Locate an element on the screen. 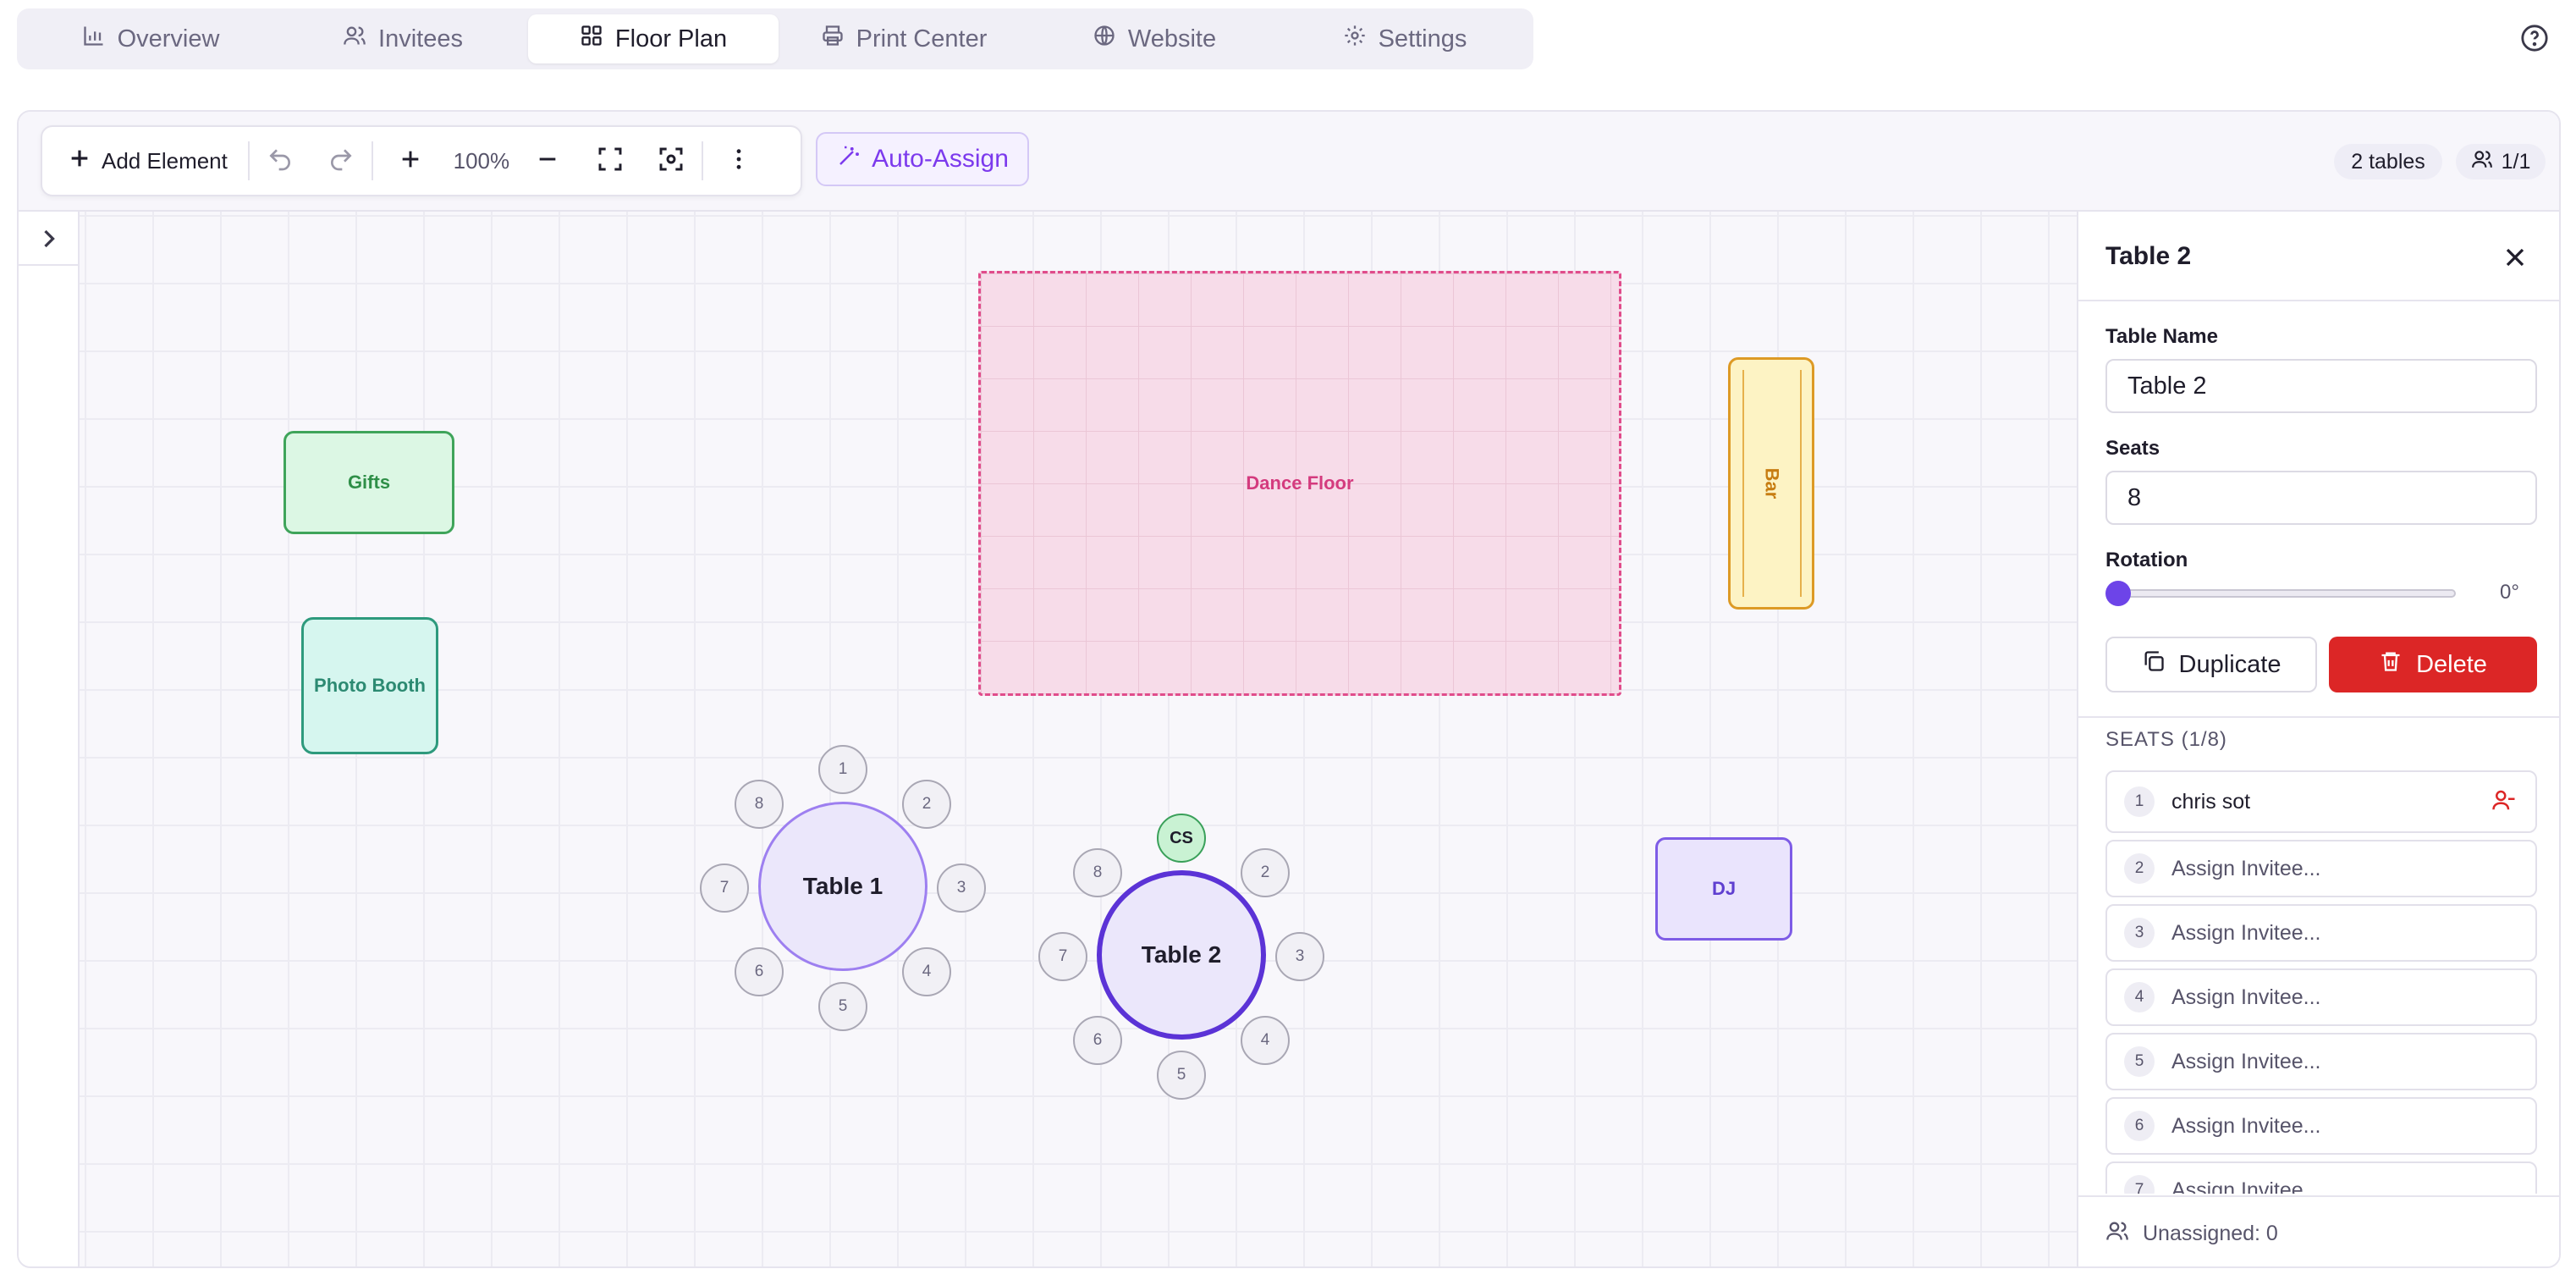 The image size is (2576, 1280). guests-count-badge: 1/1 is located at coordinates (2501, 161).